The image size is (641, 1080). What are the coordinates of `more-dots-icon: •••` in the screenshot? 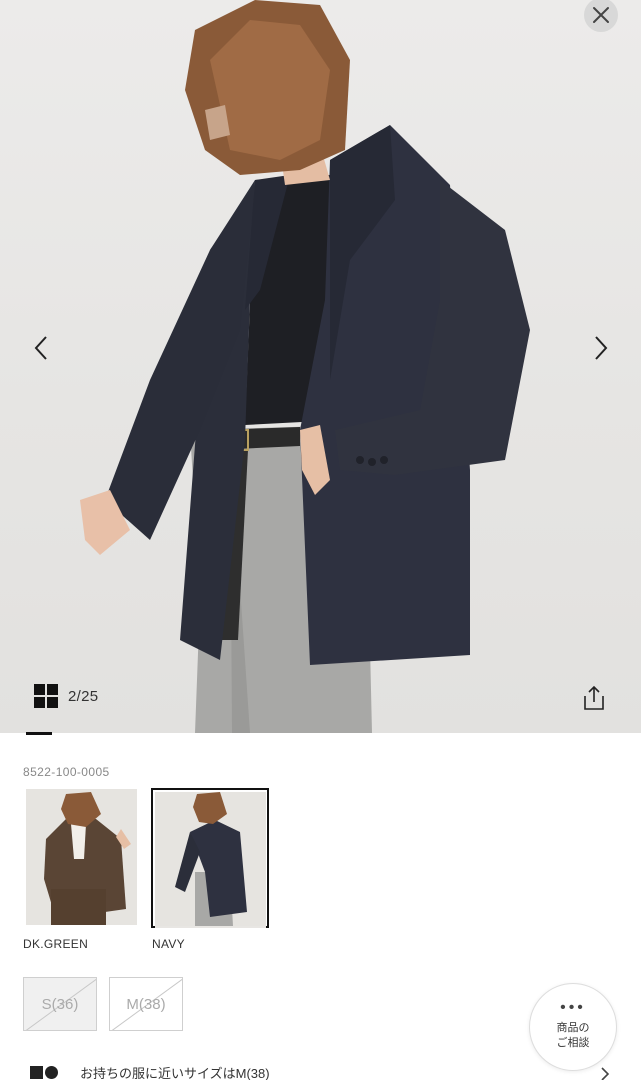 It's located at (573, 1007).